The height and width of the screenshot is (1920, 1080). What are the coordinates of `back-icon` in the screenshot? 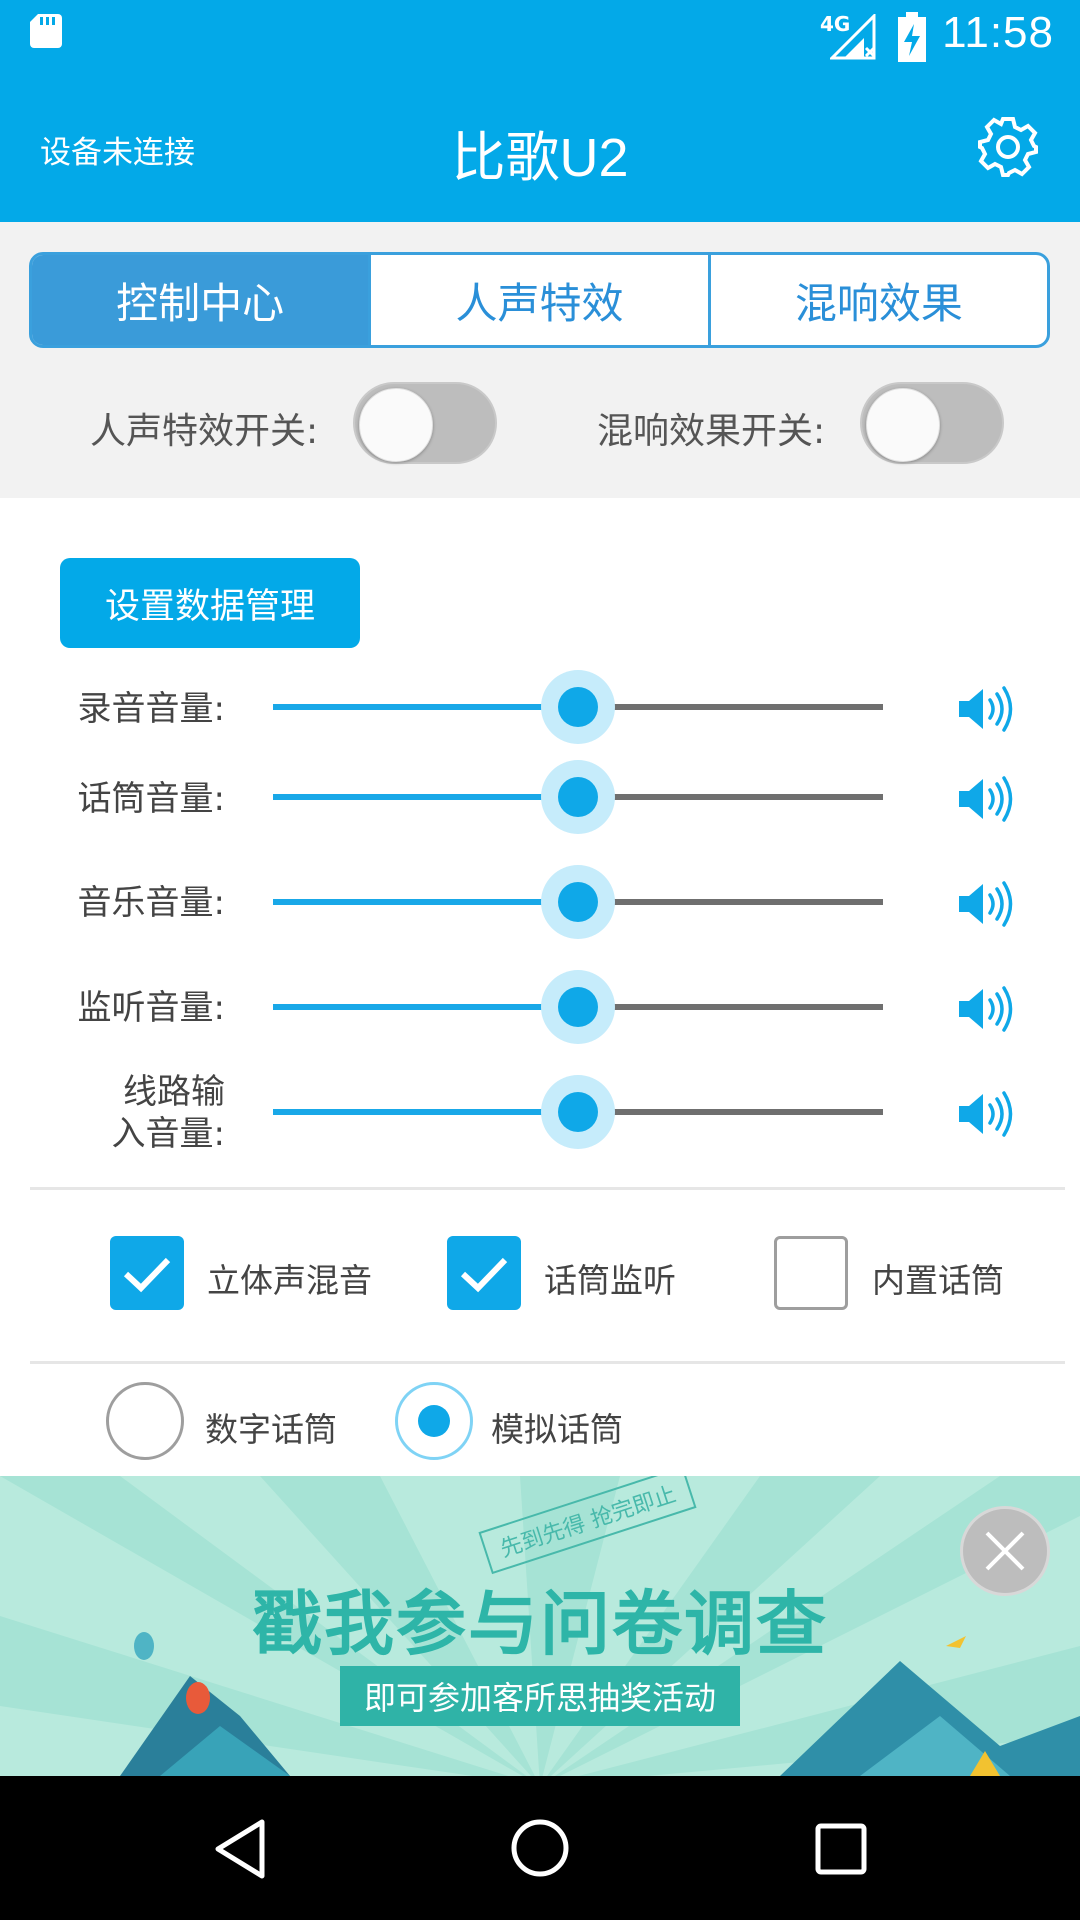 It's located at (240, 1849).